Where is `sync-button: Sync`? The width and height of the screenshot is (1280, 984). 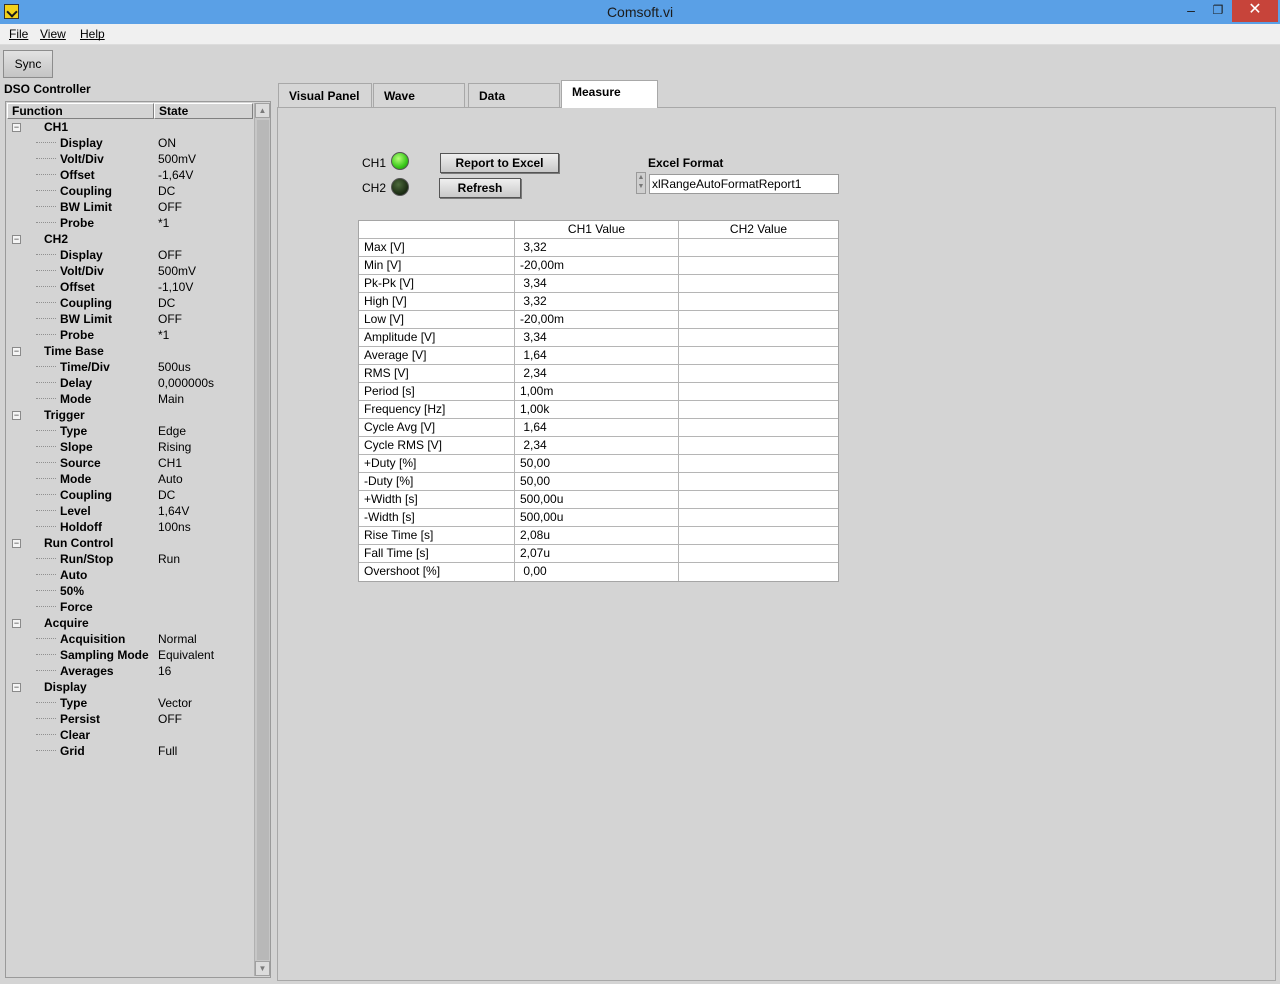 sync-button: Sync is located at coordinates (28, 64).